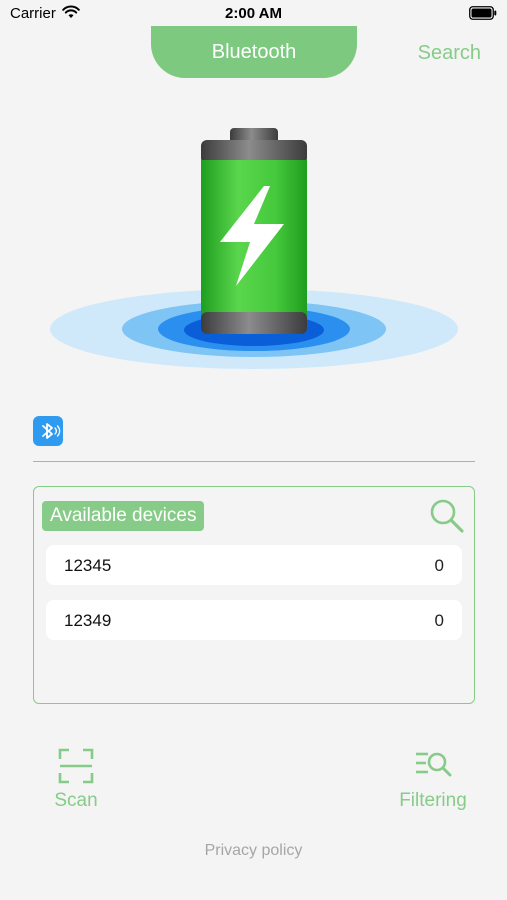  What do you see at coordinates (123, 516) in the screenshot?
I see `panel-title: Available devices` at bounding box center [123, 516].